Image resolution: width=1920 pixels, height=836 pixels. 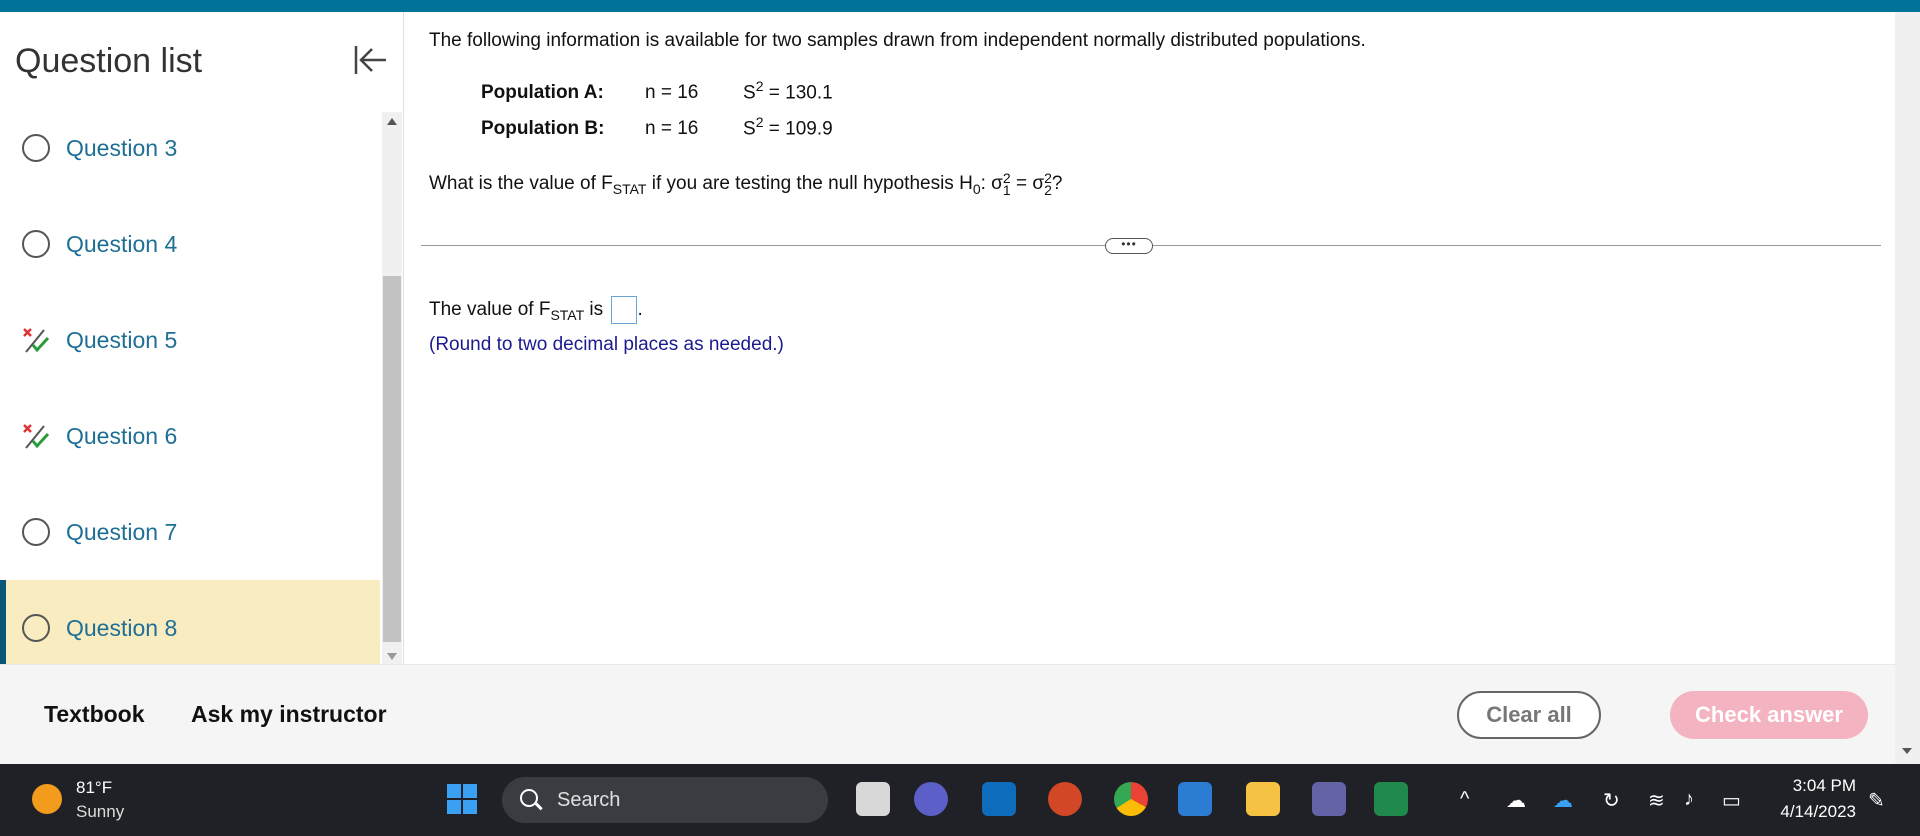 I want to click on population-a-label: Population A:, so click(x=542, y=92).